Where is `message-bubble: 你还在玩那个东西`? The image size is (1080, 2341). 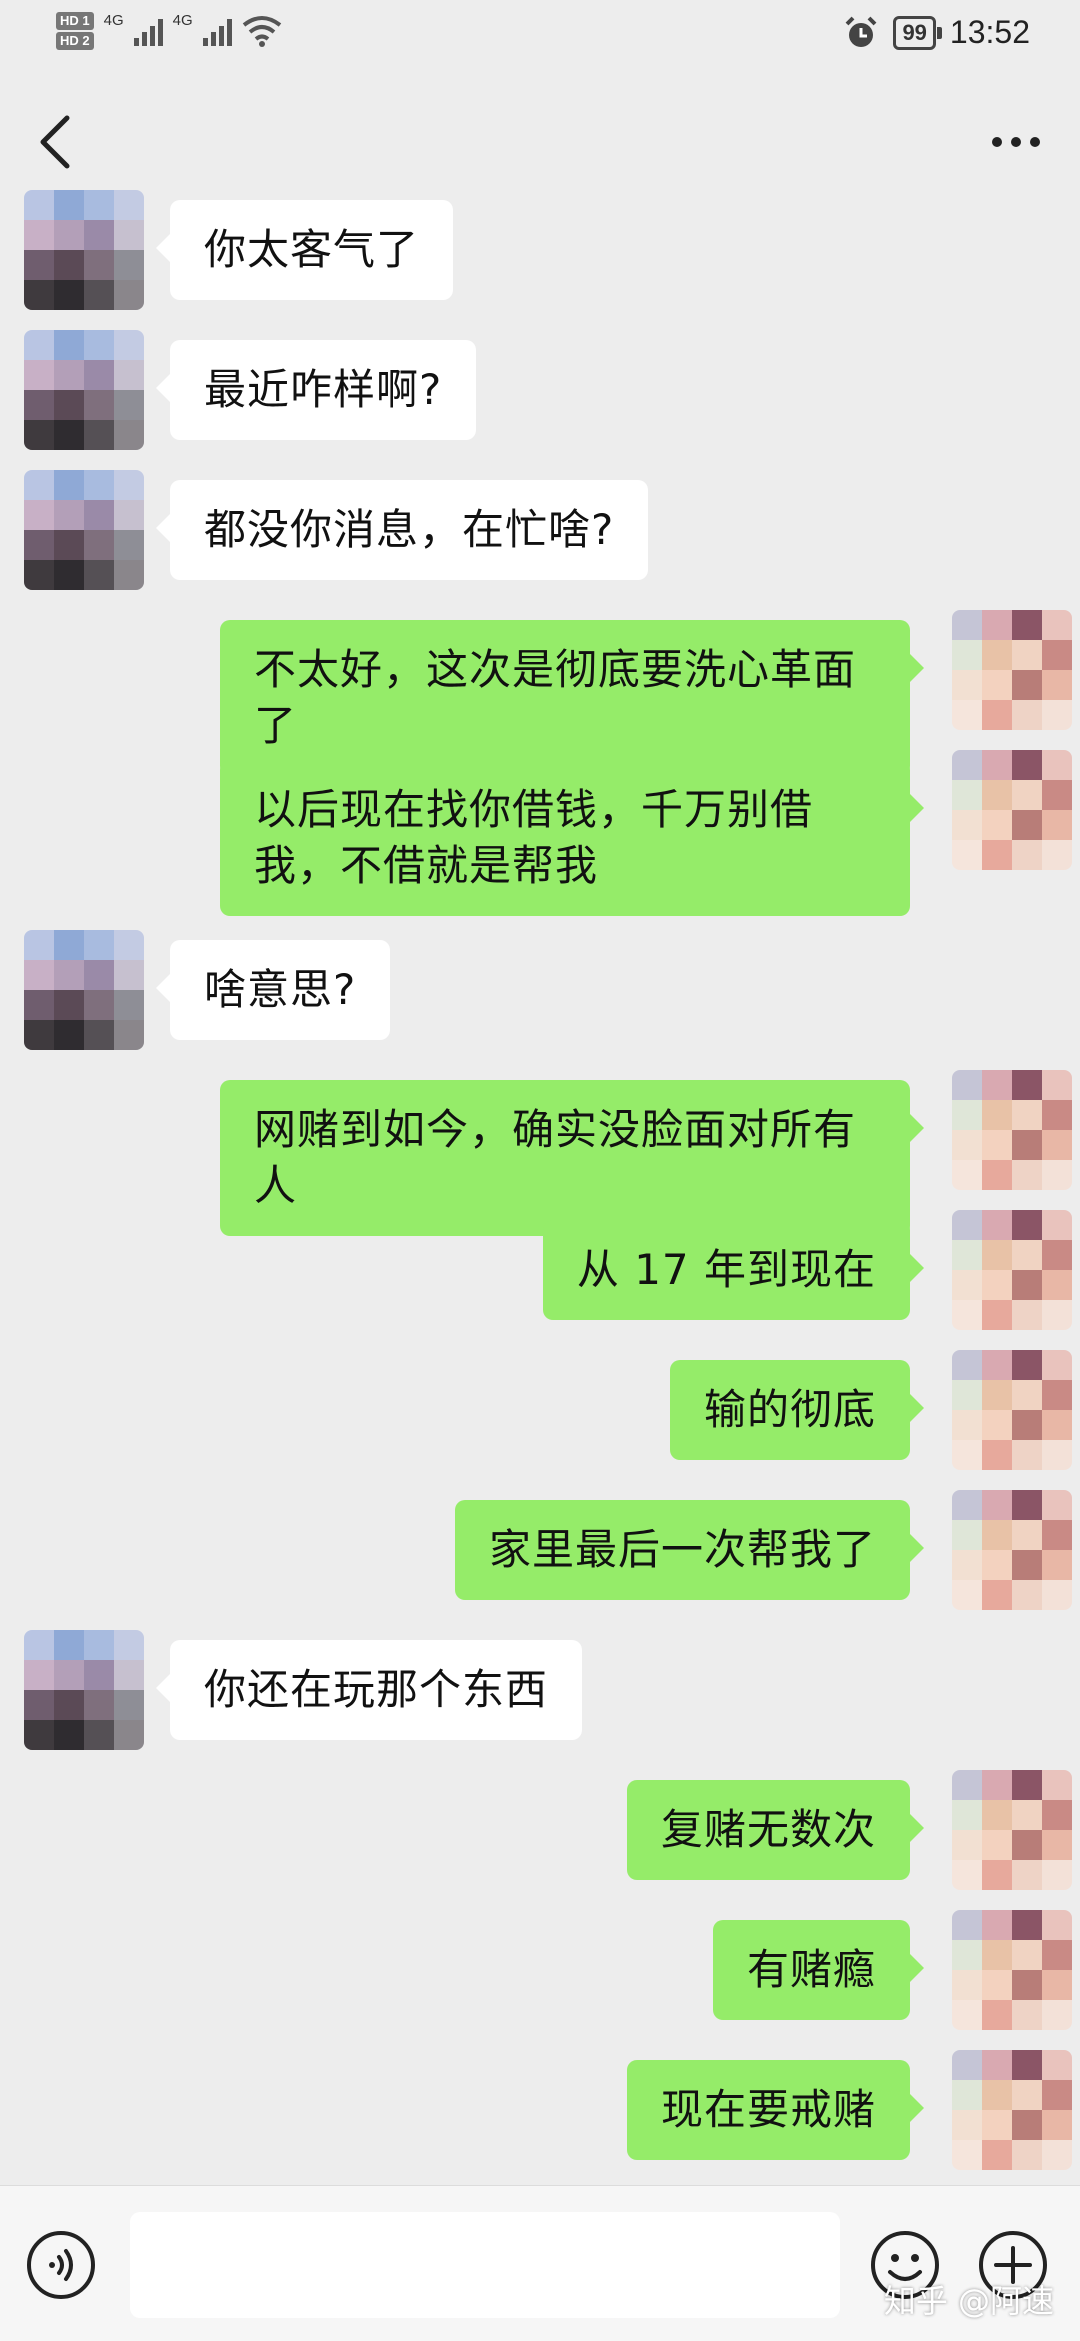 message-bubble: 你还在玩那个东西 is located at coordinates (369, 1690).